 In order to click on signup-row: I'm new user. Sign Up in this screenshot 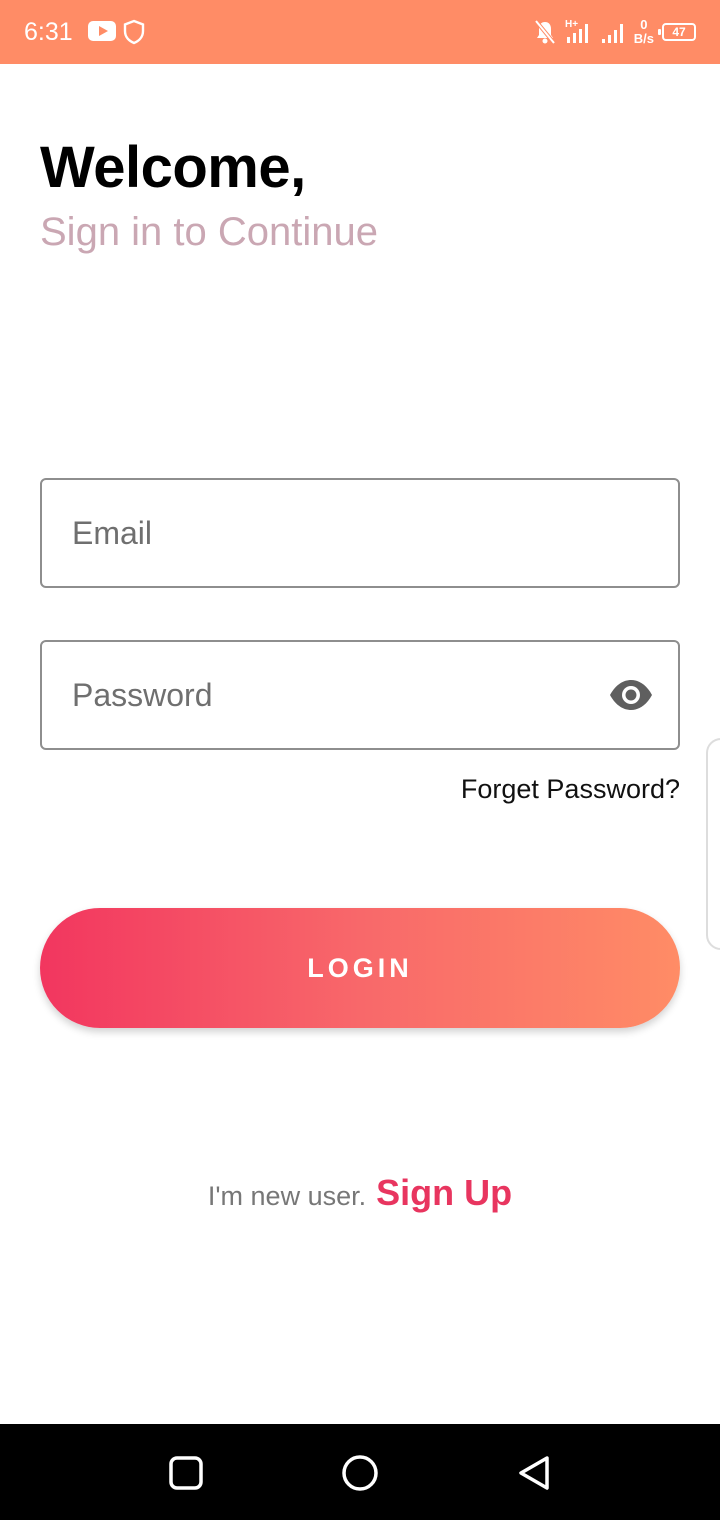, I will do `click(360, 1193)`.